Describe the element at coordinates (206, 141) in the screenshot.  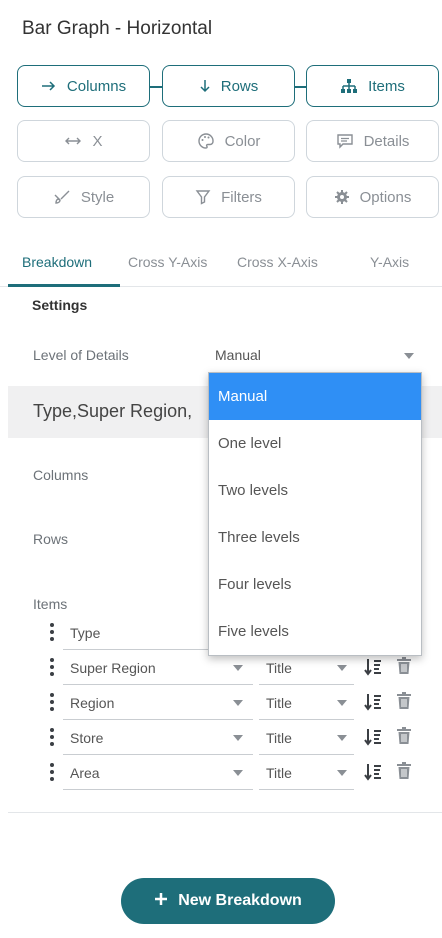
I see `palette-icon` at that location.